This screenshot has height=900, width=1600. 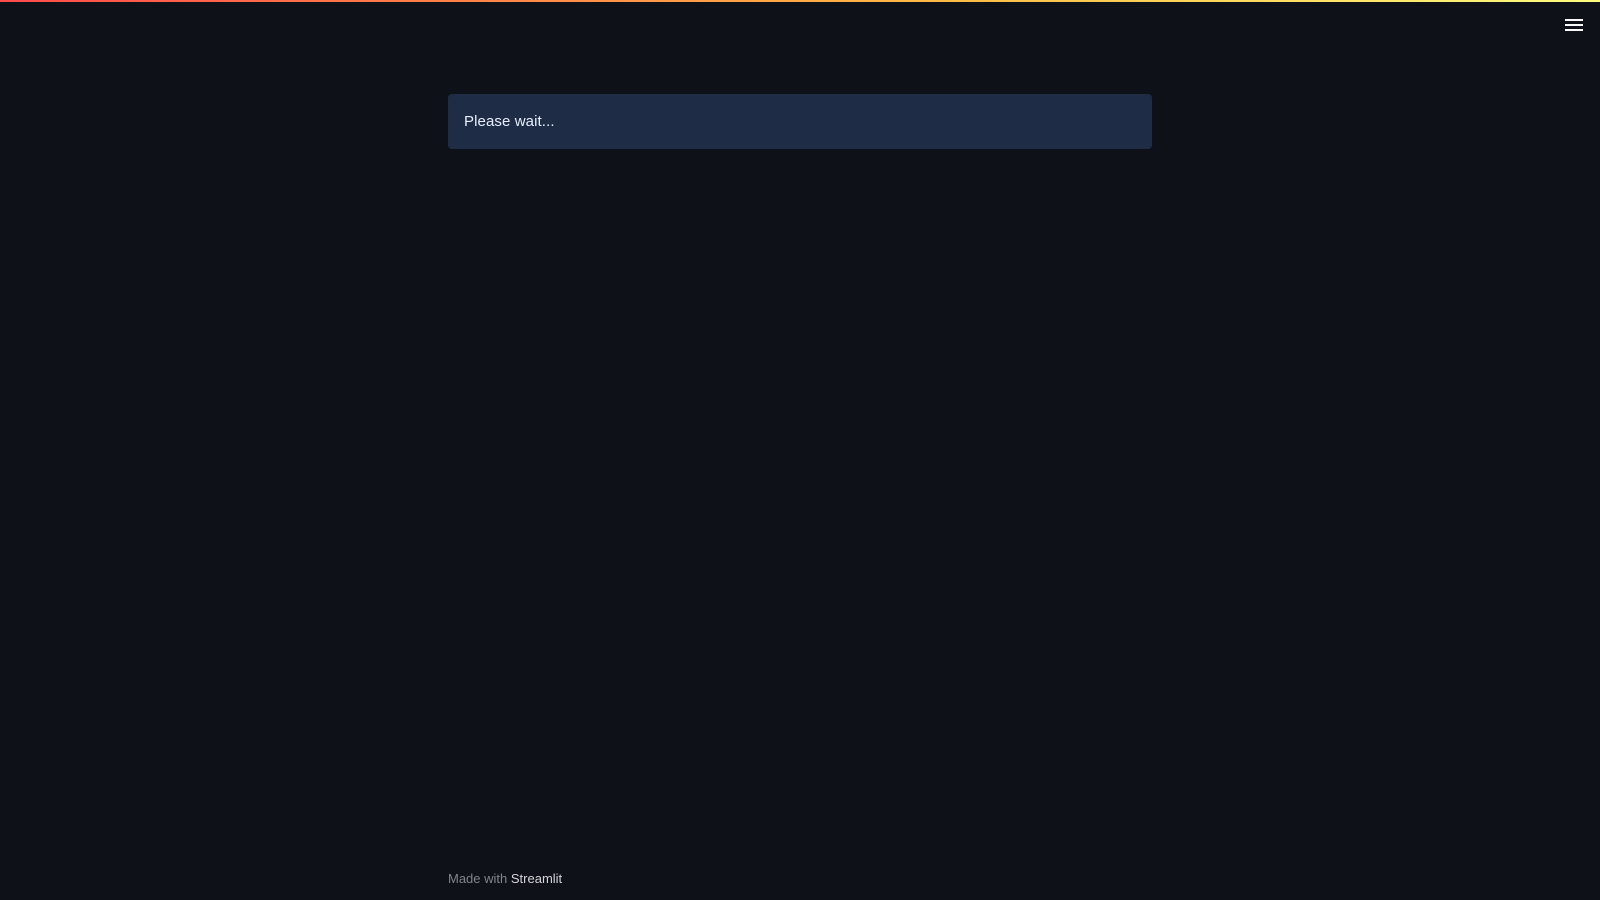 What do you see at coordinates (479, 878) in the screenshot?
I see `footer-prefix: Made with` at bounding box center [479, 878].